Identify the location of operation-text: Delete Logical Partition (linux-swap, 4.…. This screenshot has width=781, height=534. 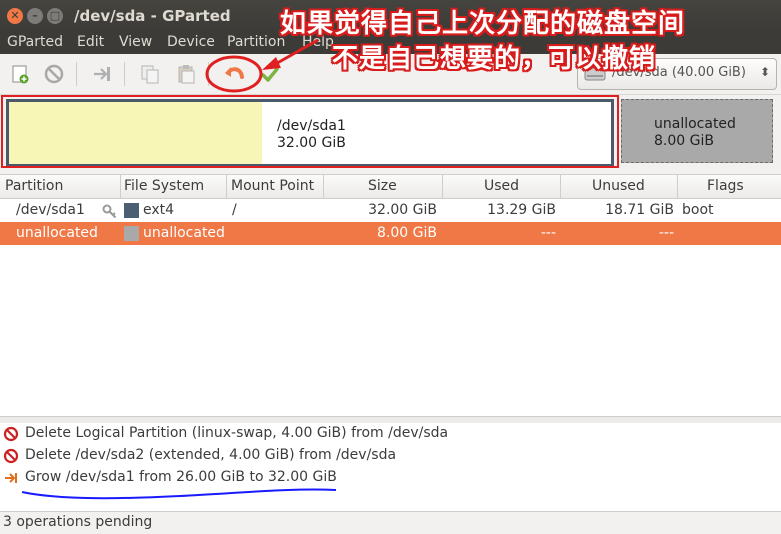
(237, 433).